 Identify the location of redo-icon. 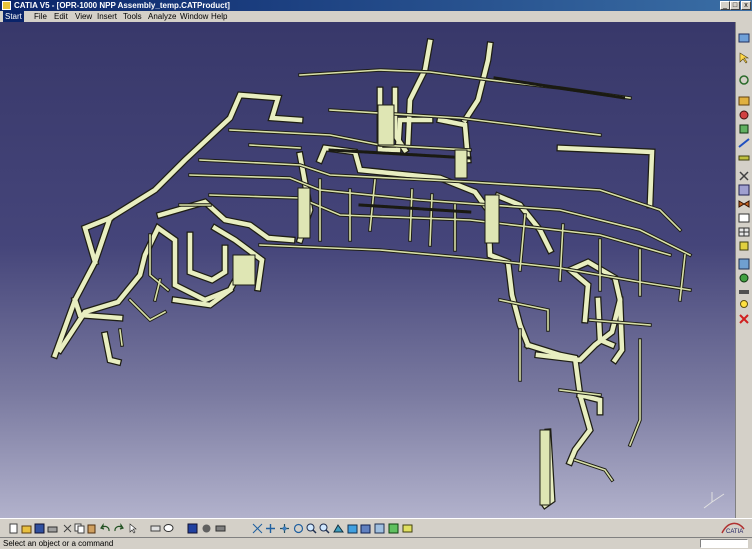
(118, 528).